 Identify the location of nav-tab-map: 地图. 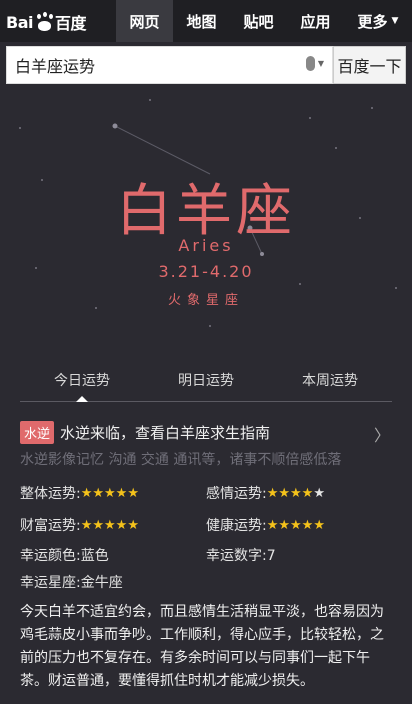
(201, 21).